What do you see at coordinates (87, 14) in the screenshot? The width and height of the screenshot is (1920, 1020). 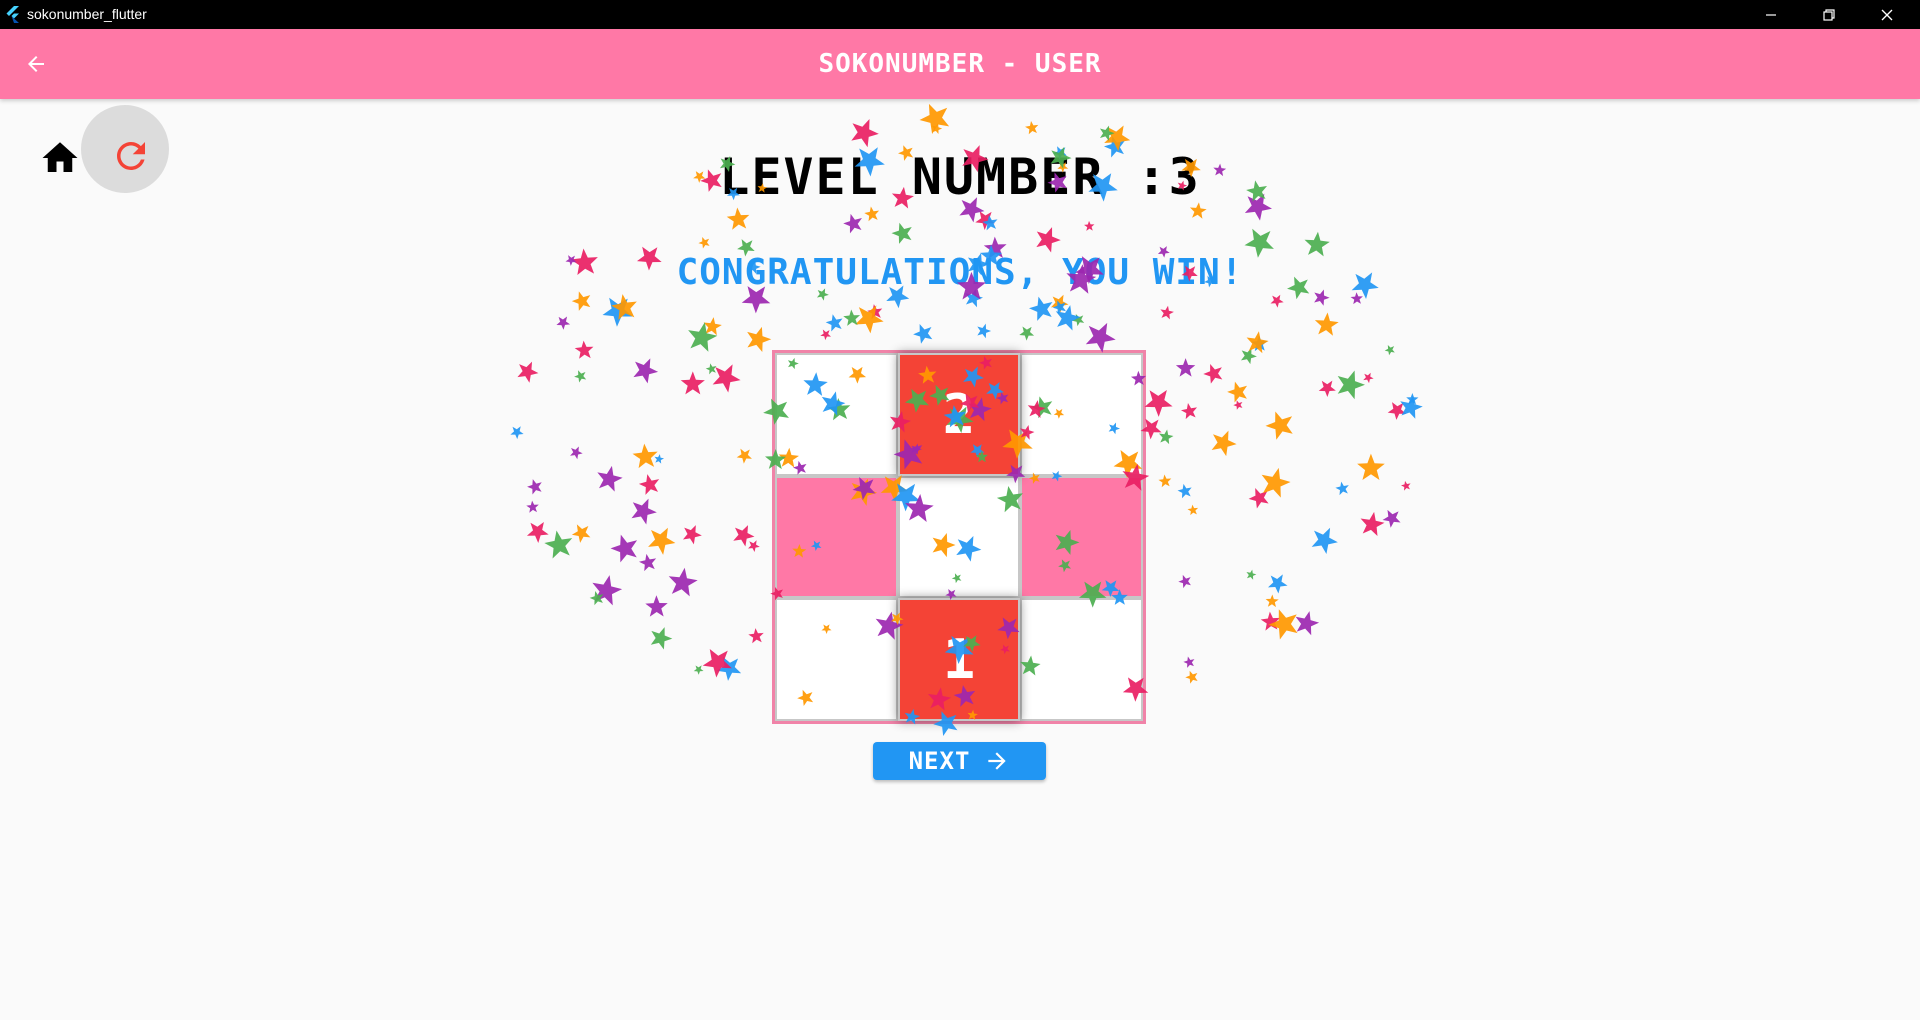 I see `window-title: sokonumber_flutter` at bounding box center [87, 14].